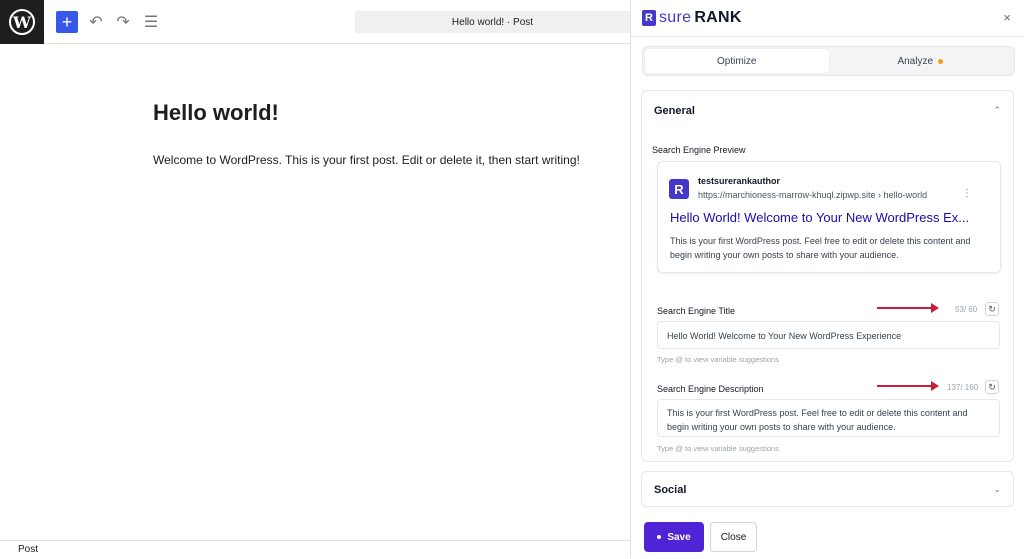 The width and height of the screenshot is (1024, 559). What do you see at coordinates (718, 448) in the screenshot?
I see `description-hint: Type @ to view variable suggestions` at bounding box center [718, 448].